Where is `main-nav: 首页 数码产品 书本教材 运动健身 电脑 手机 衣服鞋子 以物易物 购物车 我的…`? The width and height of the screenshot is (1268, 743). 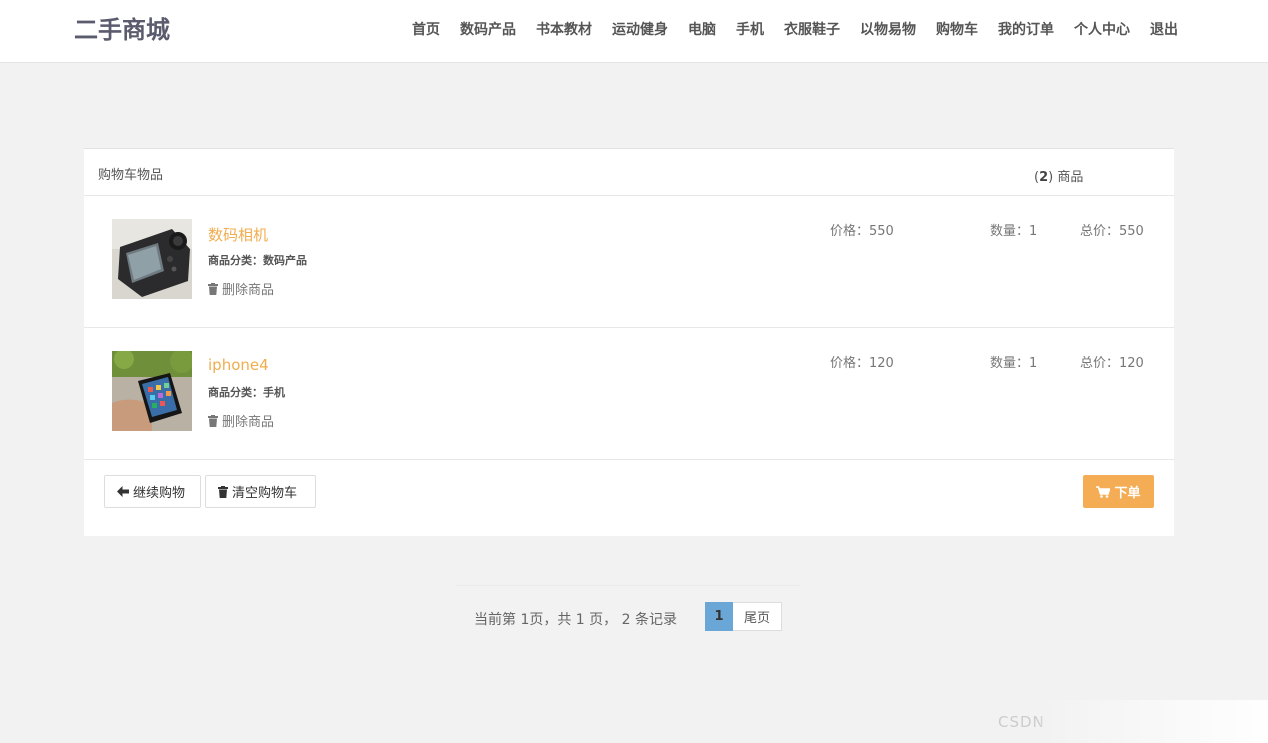
main-nav: 首页 数码产品 书本教材 运动健身 电脑 手机 衣服鞋子 以物易物 购物车 我的… is located at coordinates (795, 29).